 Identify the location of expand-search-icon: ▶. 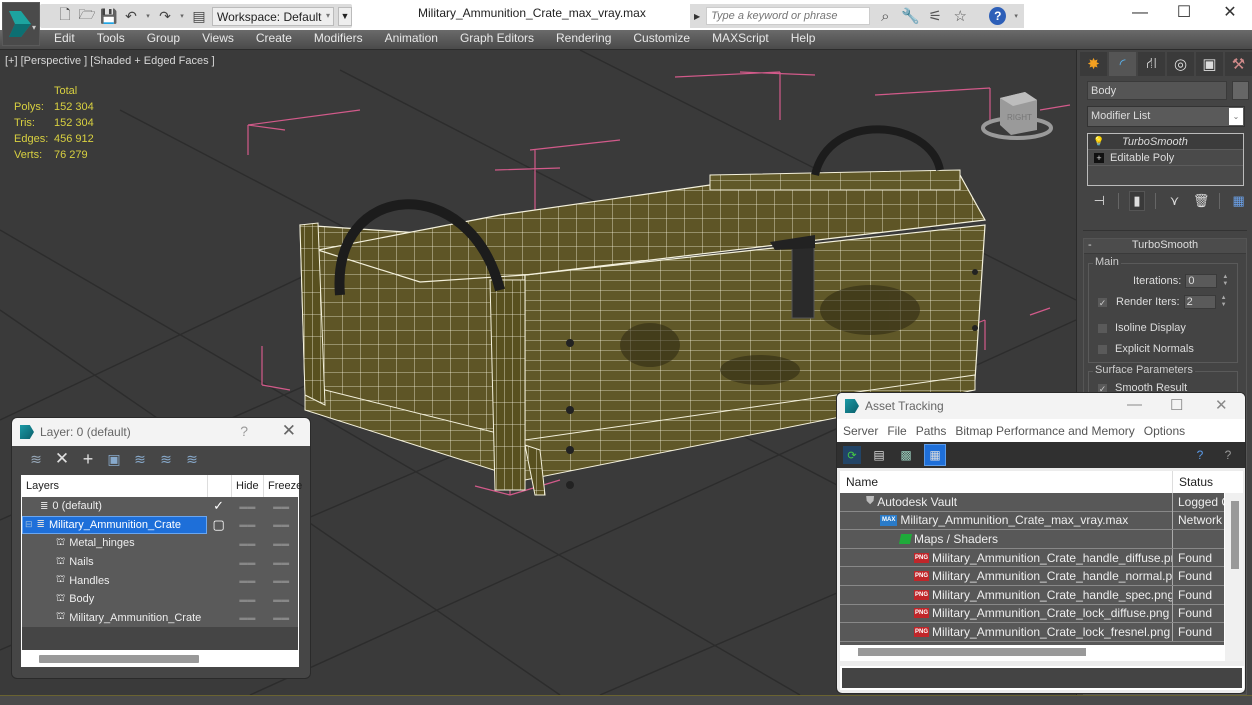
(697, 16).